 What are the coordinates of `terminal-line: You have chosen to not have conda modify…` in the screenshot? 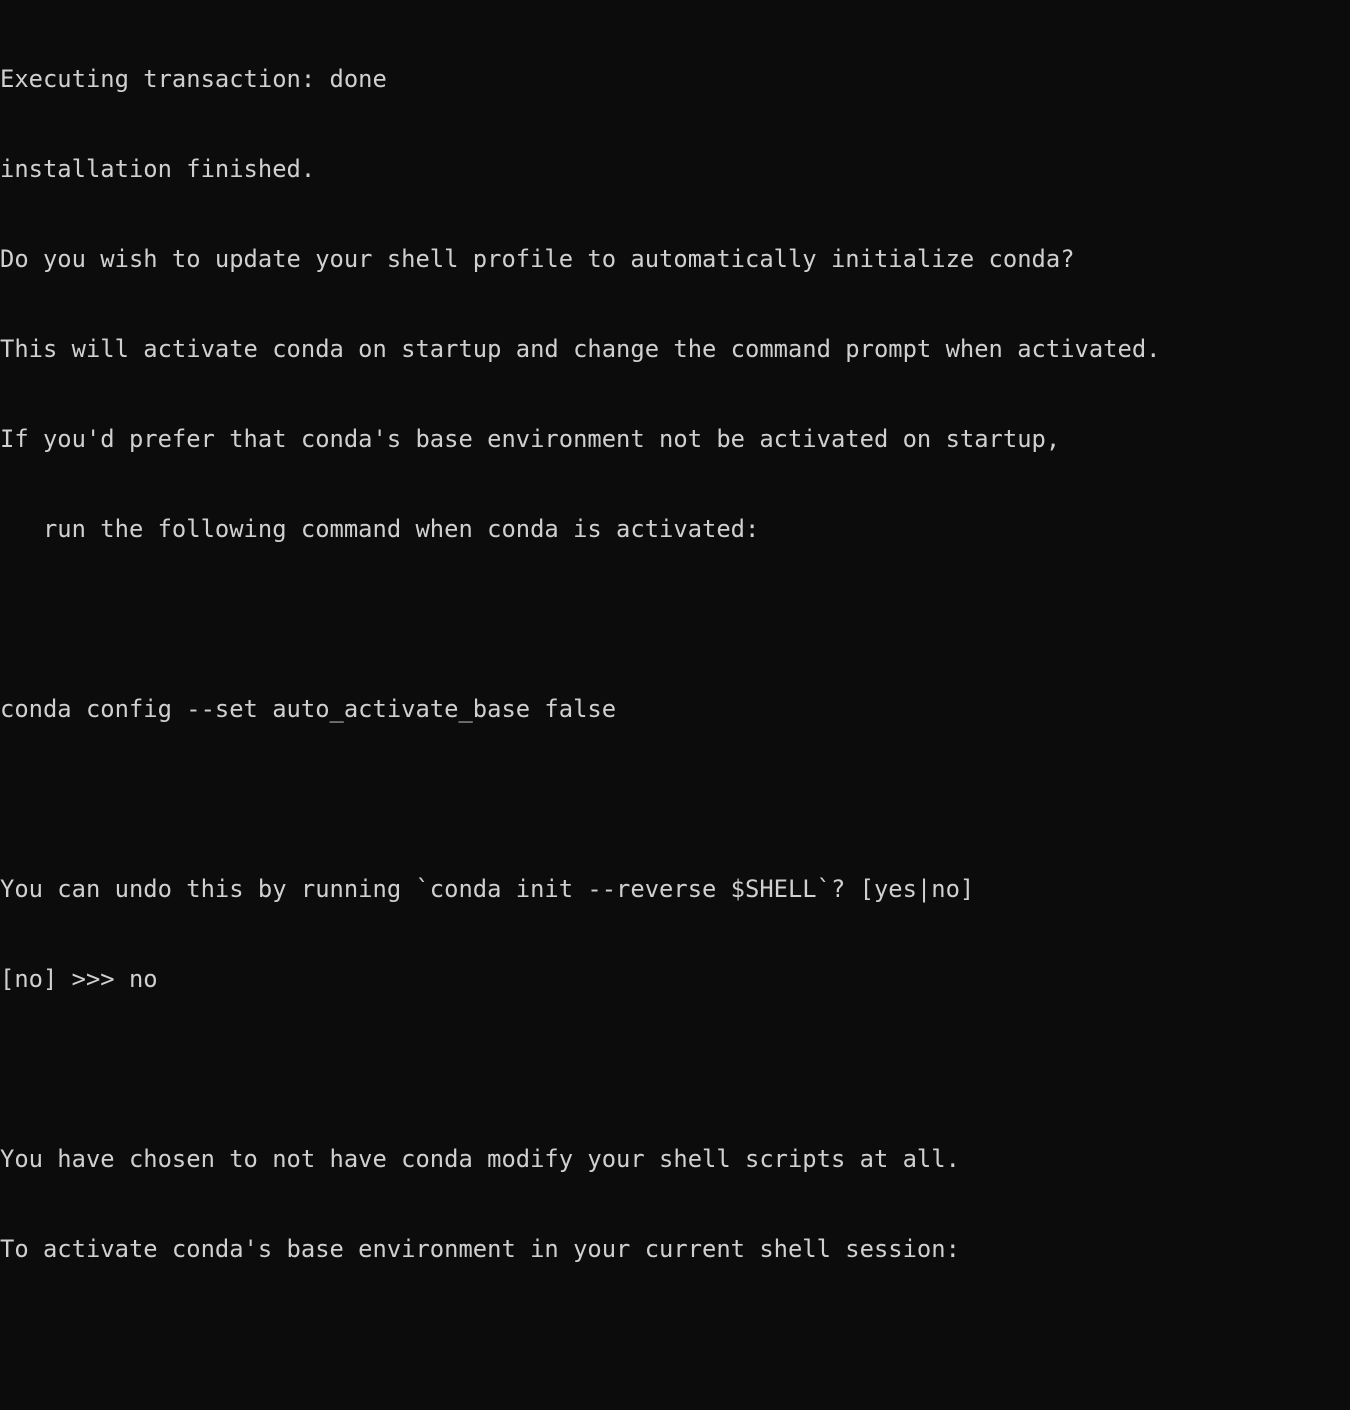 It's located at (480, 1159).